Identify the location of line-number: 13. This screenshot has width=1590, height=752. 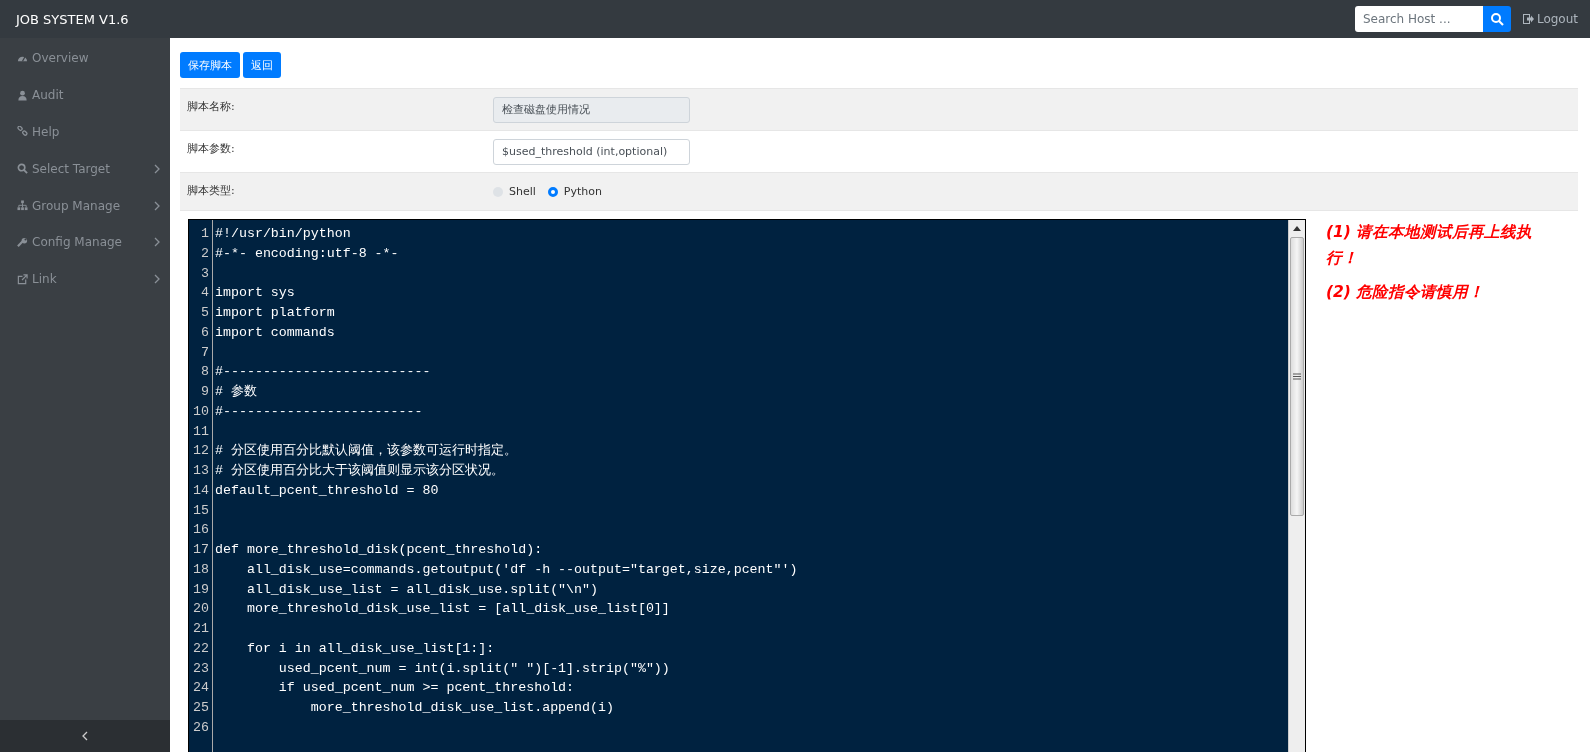
(201, 471).